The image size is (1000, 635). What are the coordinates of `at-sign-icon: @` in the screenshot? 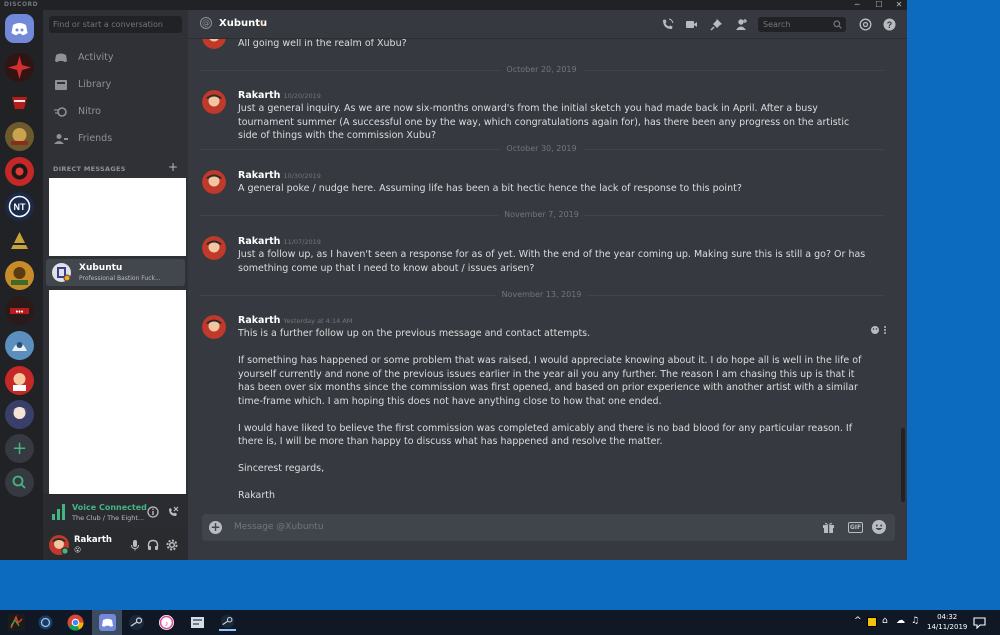 It's located at (206, 23).